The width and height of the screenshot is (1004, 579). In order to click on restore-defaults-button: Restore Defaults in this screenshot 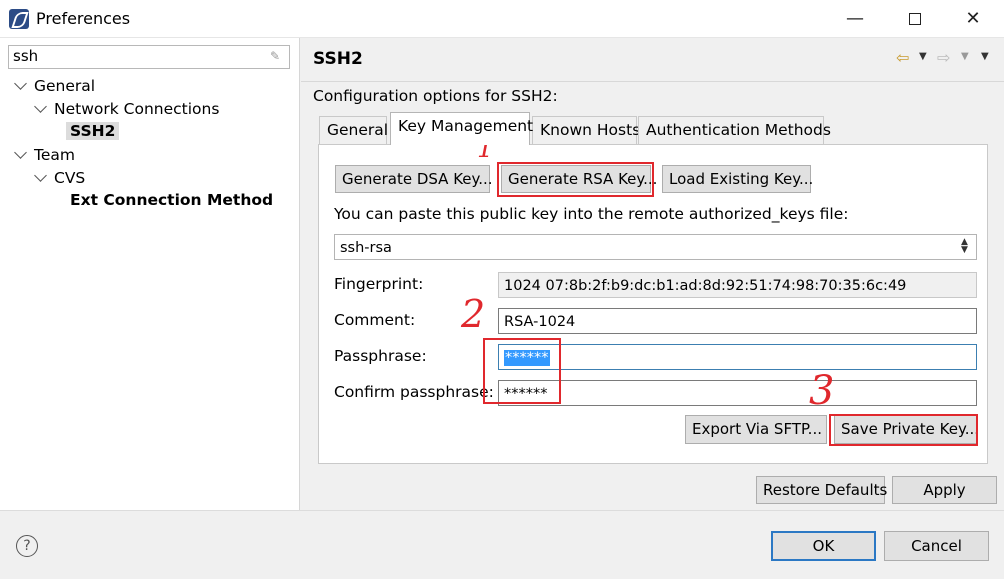, I will do `click(821, 490)`.